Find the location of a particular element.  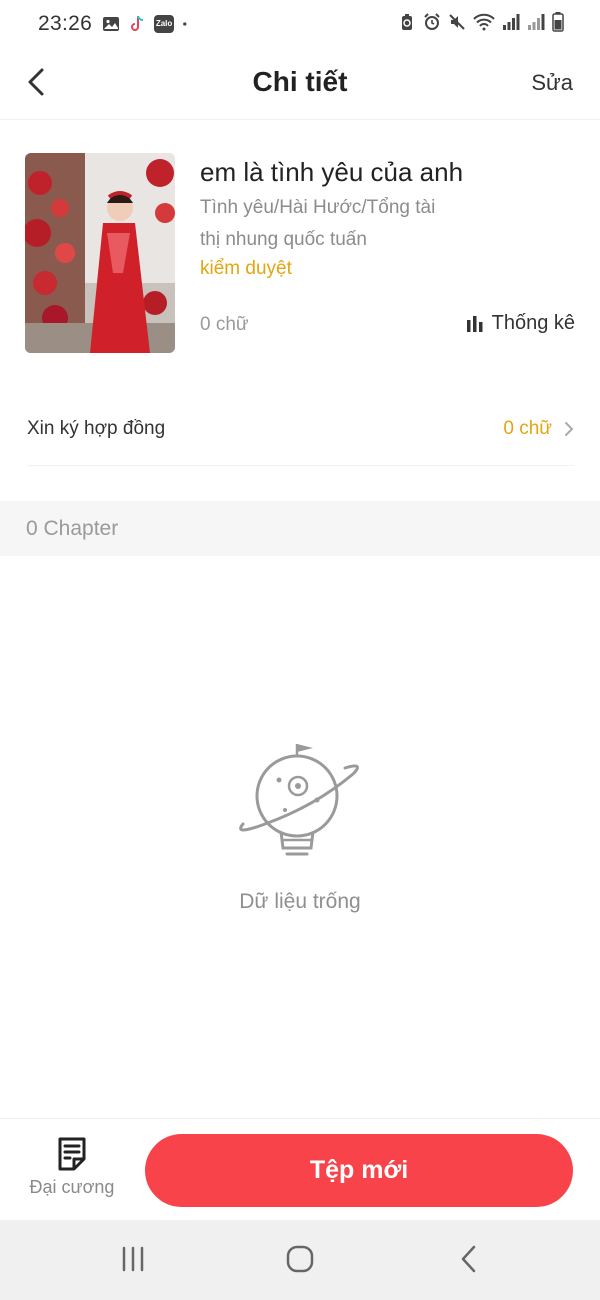

contract-label: Xin ký hợp đồng is located at coordinates (96, 428).